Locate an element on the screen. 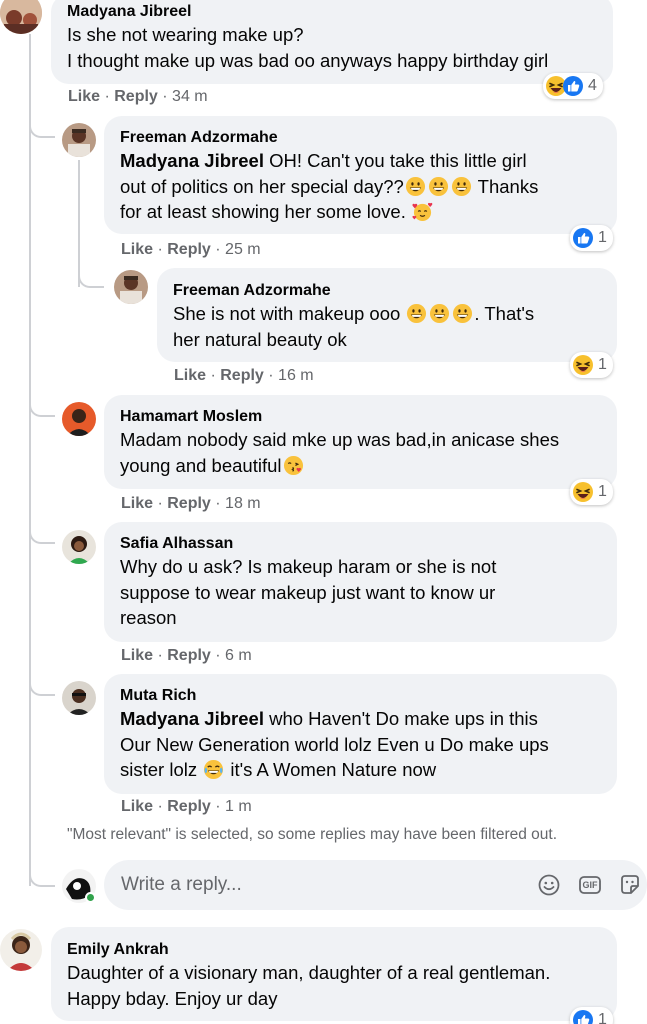  comment-text: Is she not wearing make up? is located at coordinates (185, 34).